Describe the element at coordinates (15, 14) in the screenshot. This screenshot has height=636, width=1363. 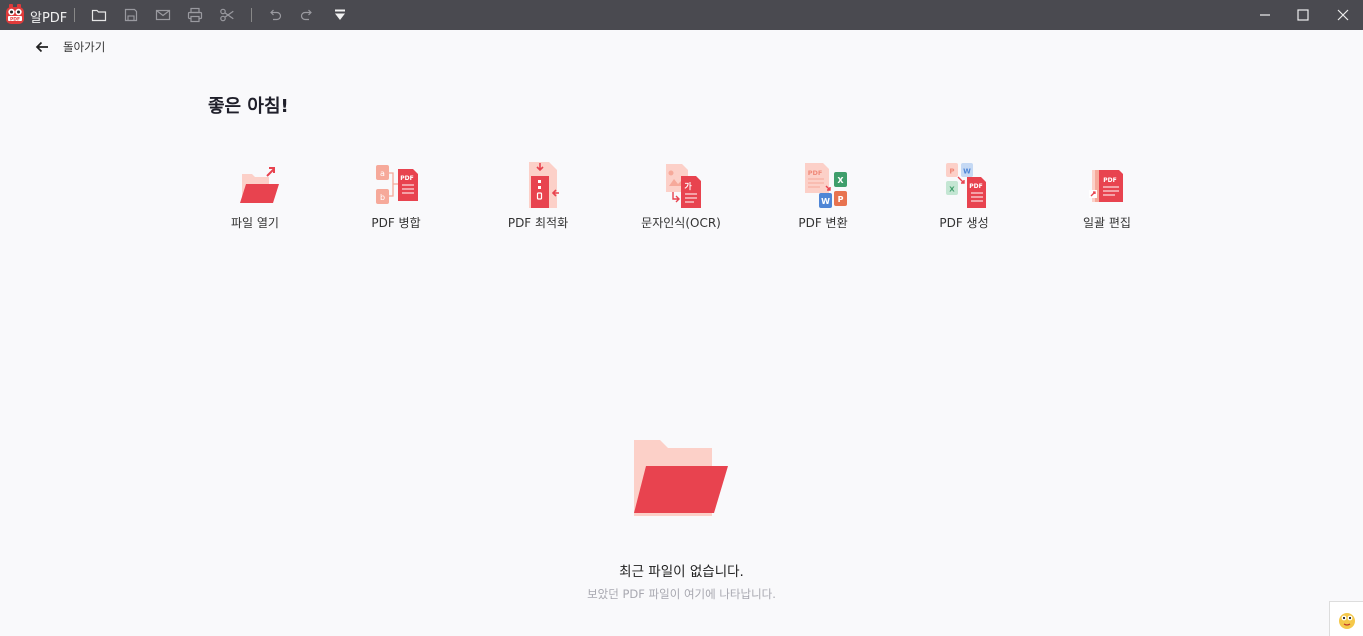
I see `alpdf-logo-icon: PDF` at that location.